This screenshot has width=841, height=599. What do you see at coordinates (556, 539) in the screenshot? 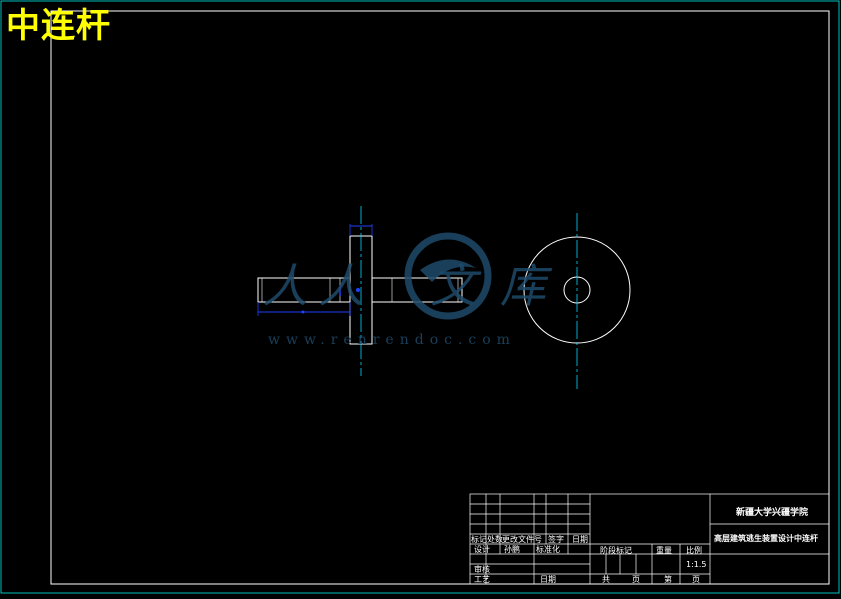
I see `row-label-sign: 签字` at bounding box center [556, 539].